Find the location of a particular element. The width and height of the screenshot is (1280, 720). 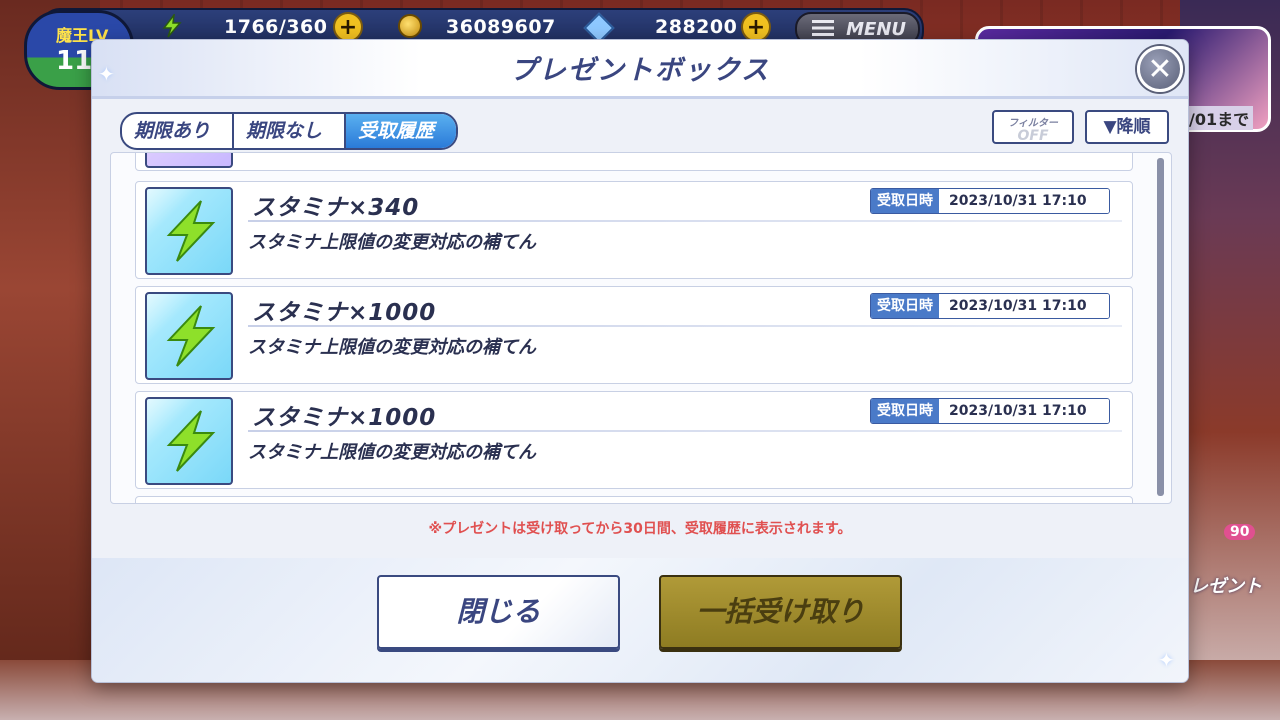

tab-with-deadline: 期限あり is located at coordinates (178, 131).